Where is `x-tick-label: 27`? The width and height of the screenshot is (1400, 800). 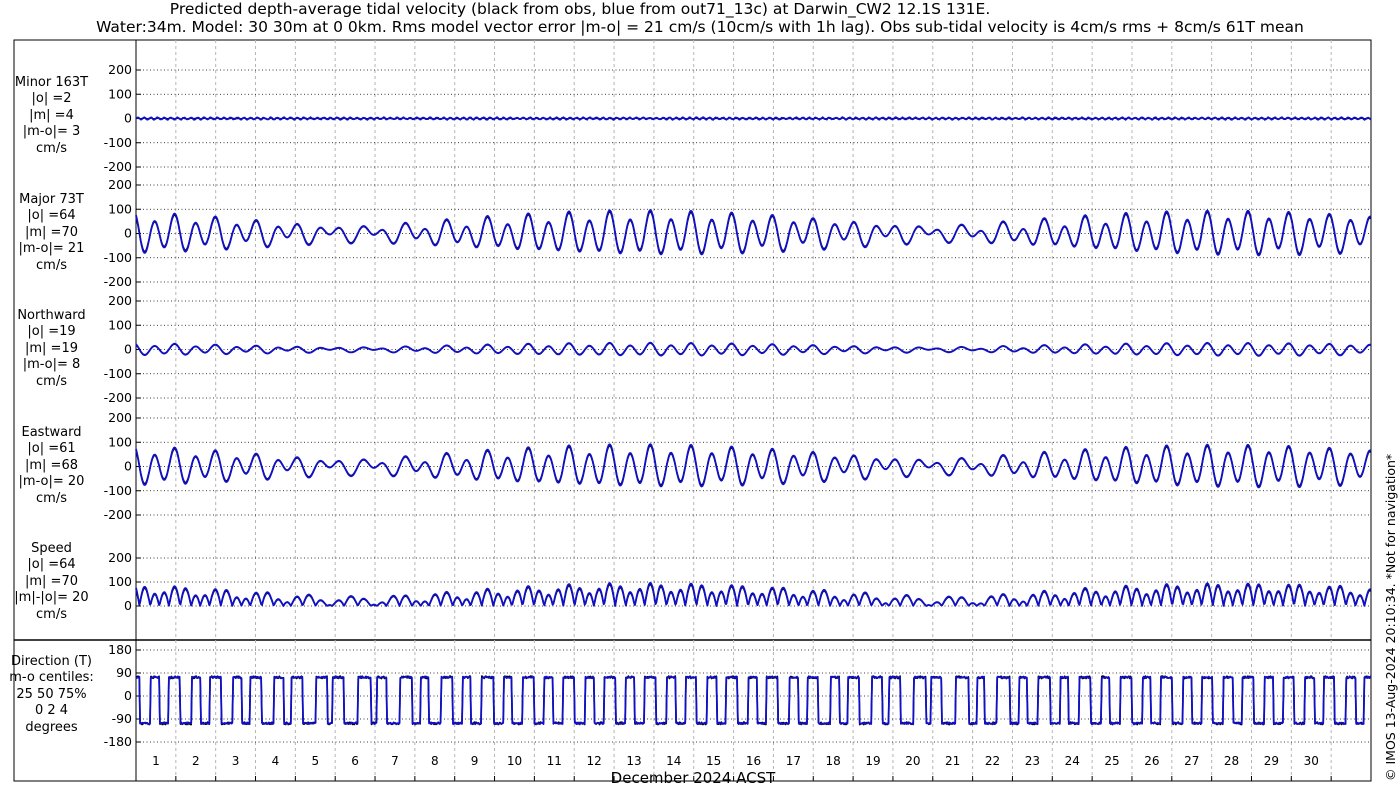
x-tick-label: 27 is located at coordinates (1191, 761).